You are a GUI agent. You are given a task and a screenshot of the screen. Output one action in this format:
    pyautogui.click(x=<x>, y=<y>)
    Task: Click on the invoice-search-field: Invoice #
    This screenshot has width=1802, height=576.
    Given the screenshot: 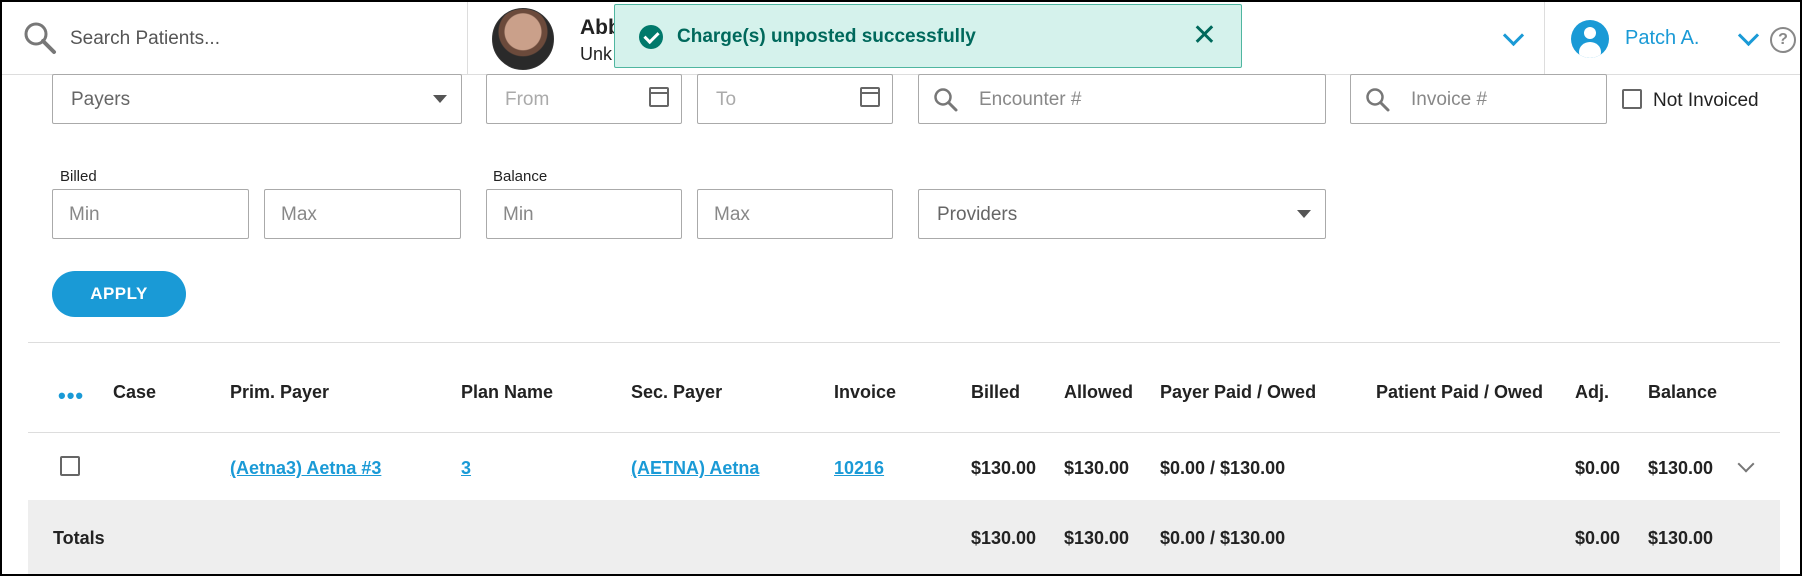 What is the action you would take?
    pyautogui.click(x=1478, y=99)
    